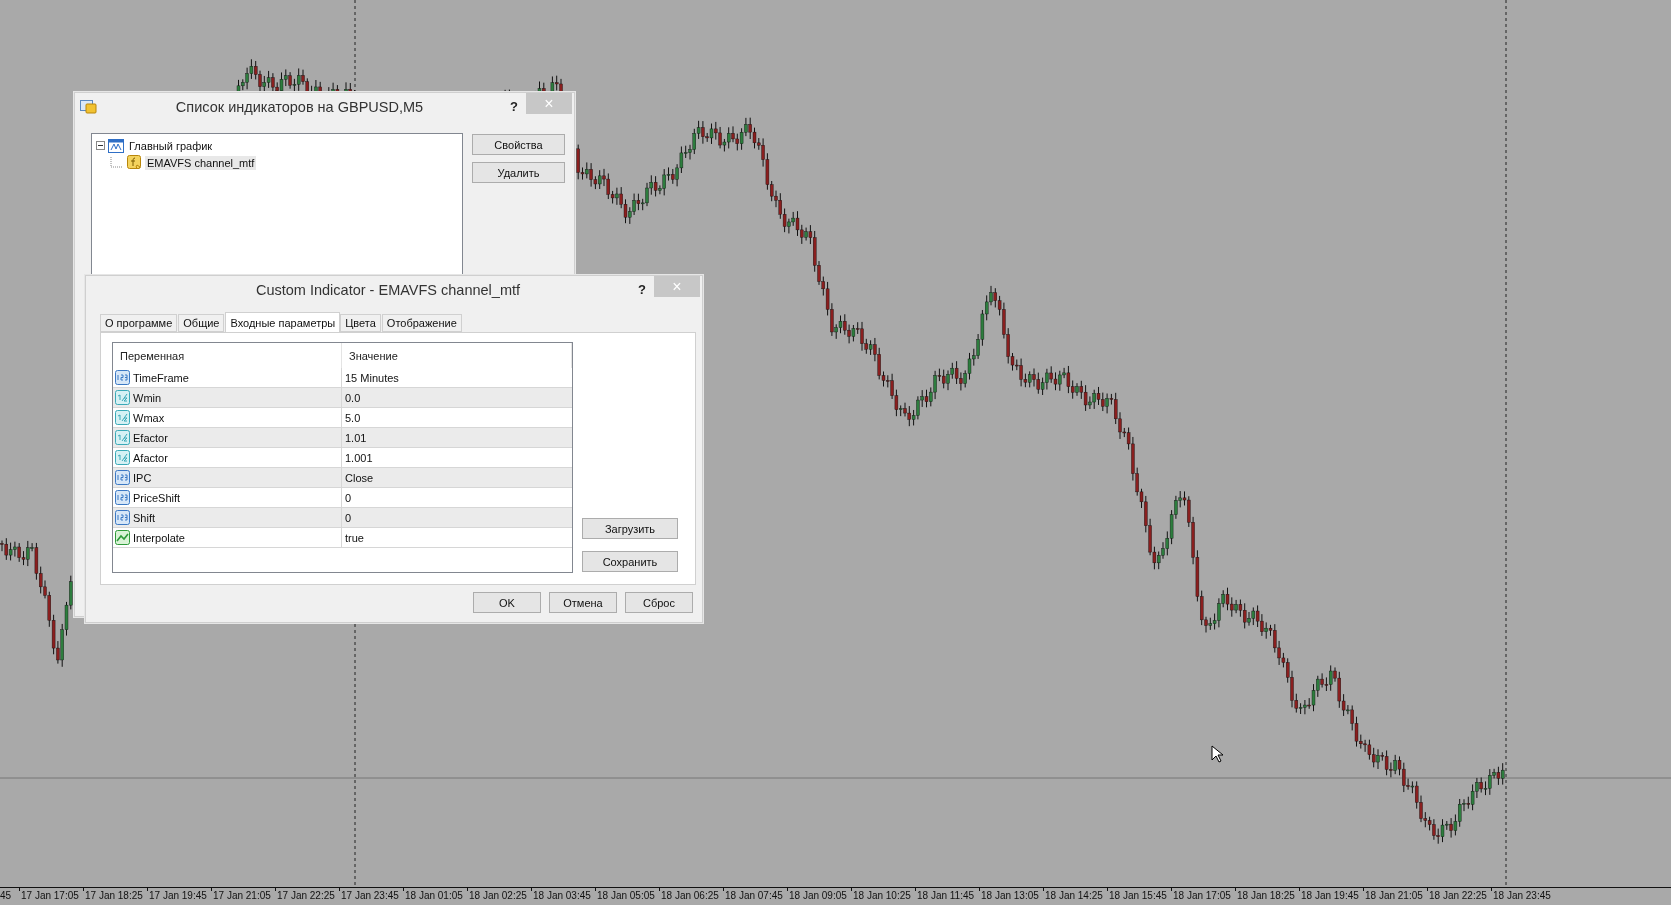 Image resolution: width=1671 pixels, height=905 pixels. What do you see at coordinates (157, 497) in the screenshot?
I see `table-cell: PriceShift` at bounding box center [157, 497].